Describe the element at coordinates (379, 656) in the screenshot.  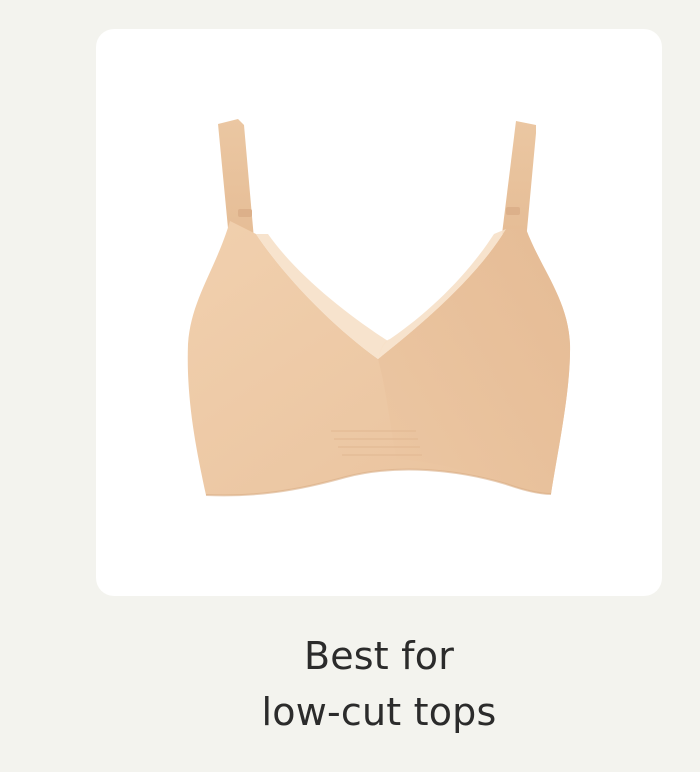
I see `caption-line-1: Best for` at that location.